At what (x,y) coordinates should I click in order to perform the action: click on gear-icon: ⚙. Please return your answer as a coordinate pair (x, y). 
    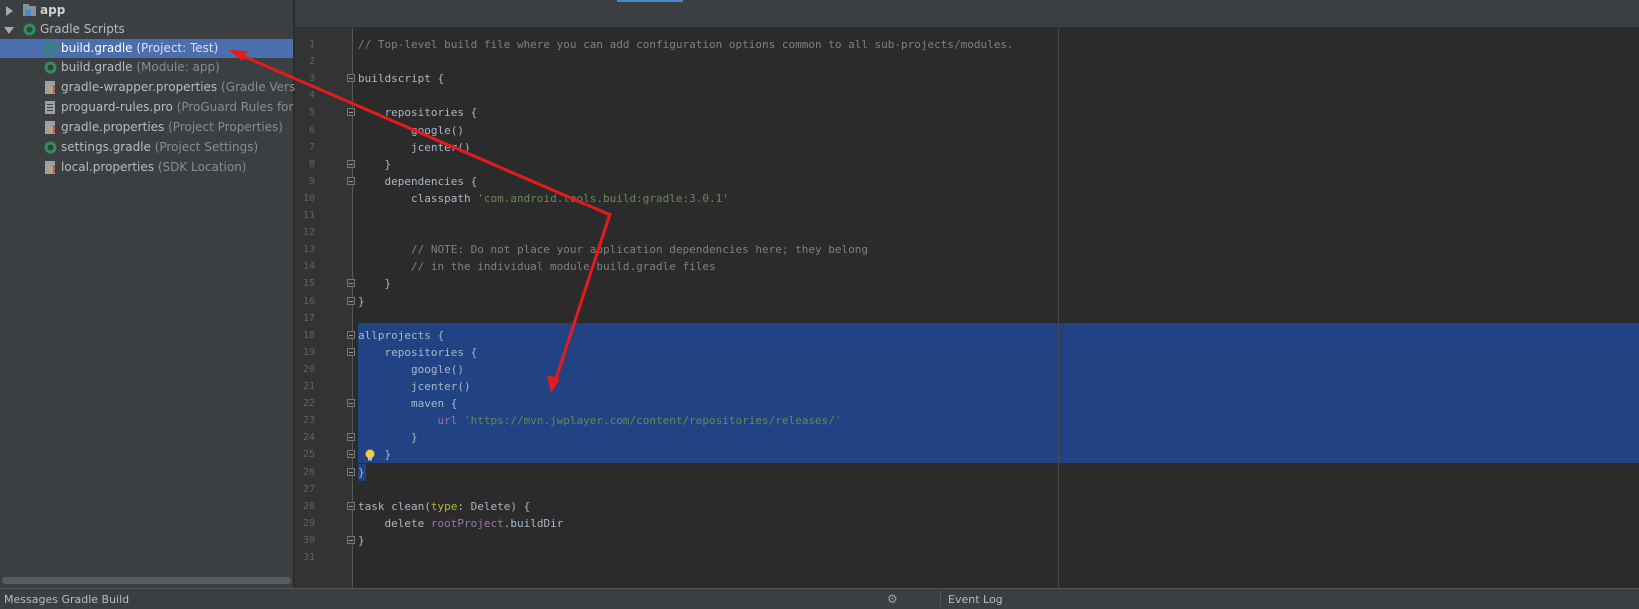
    Looking at the image, I should click on (892, 599).